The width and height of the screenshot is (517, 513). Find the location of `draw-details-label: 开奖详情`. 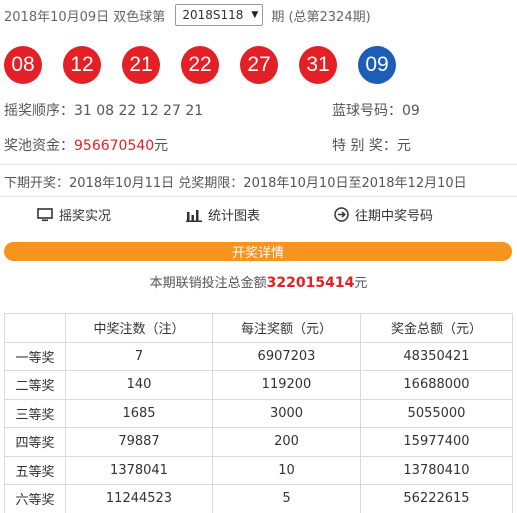

draw-details-label: 开奖详情 is located at coordinates (257, 253).